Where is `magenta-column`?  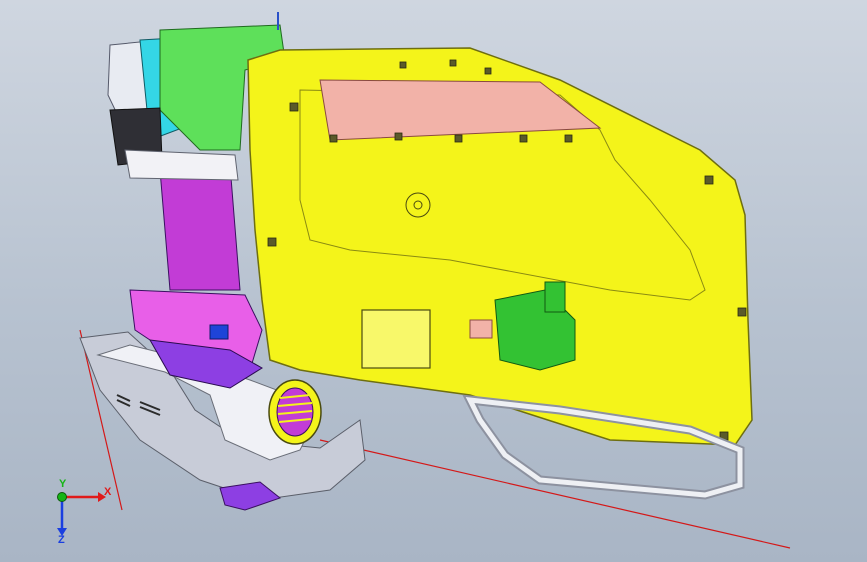 magenta-column is located at coordinates (200, 227).